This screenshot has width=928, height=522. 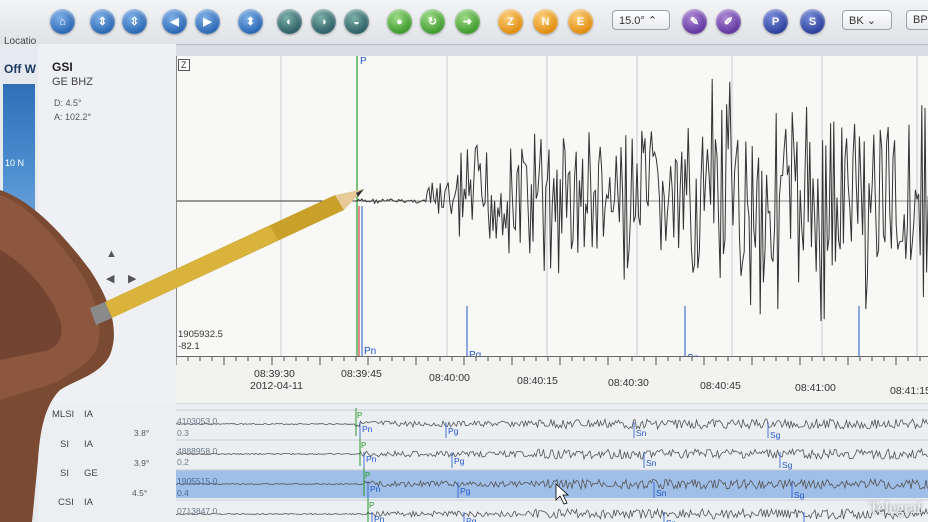 What do you see at coordinates (895, 508) in the screenshot?
I see `watermark: Telegraf` at bounding box center [895, 508].